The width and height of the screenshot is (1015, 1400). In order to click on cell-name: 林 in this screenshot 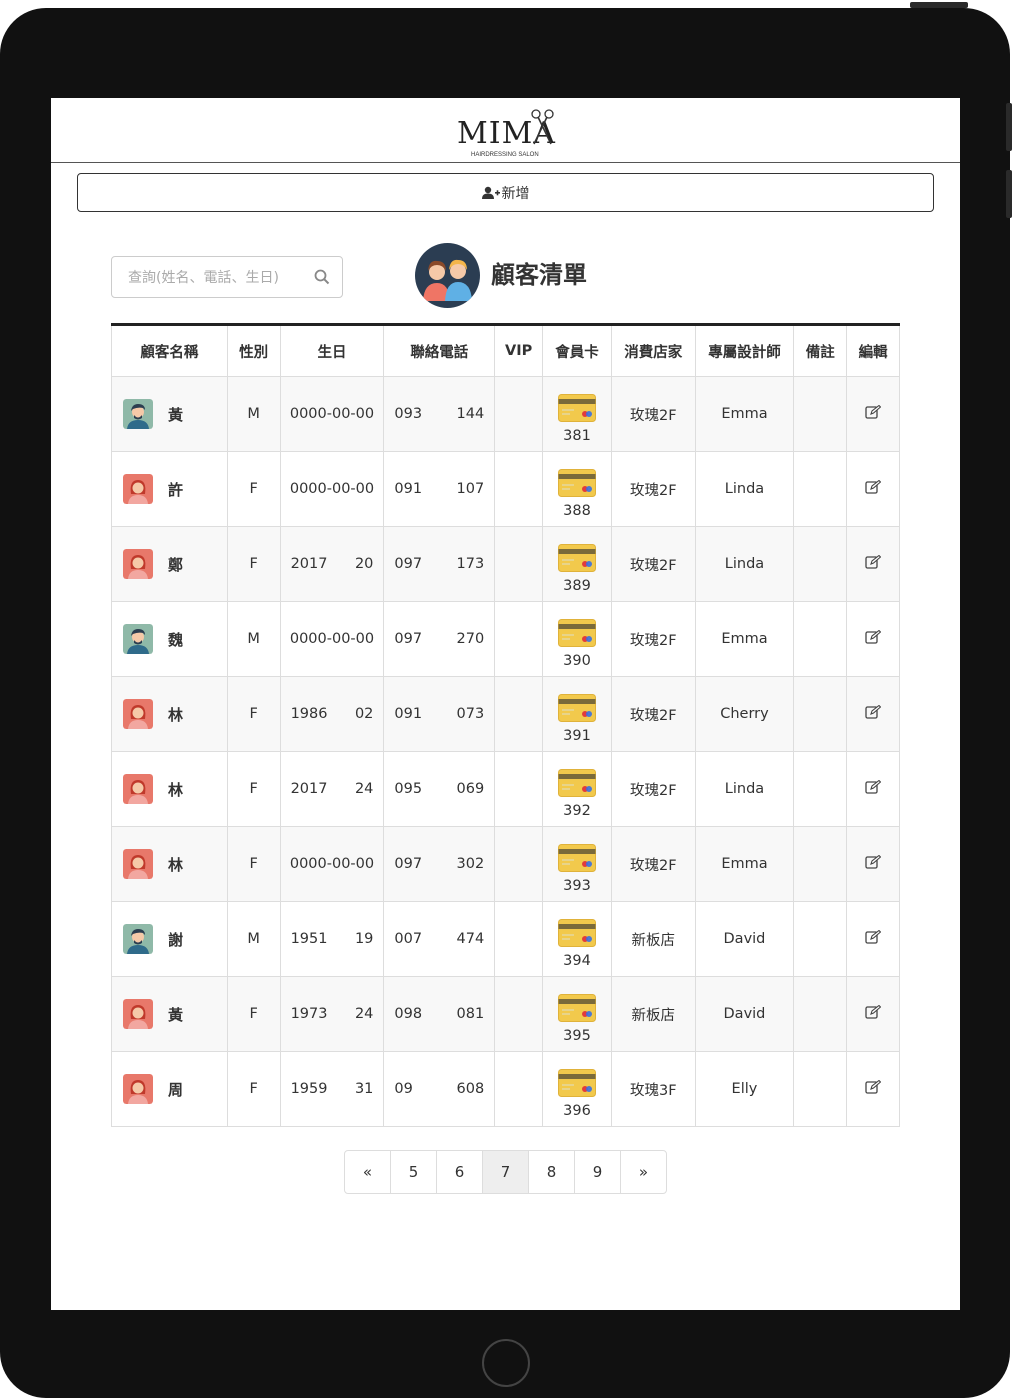, I will do `click(169, 714)`.